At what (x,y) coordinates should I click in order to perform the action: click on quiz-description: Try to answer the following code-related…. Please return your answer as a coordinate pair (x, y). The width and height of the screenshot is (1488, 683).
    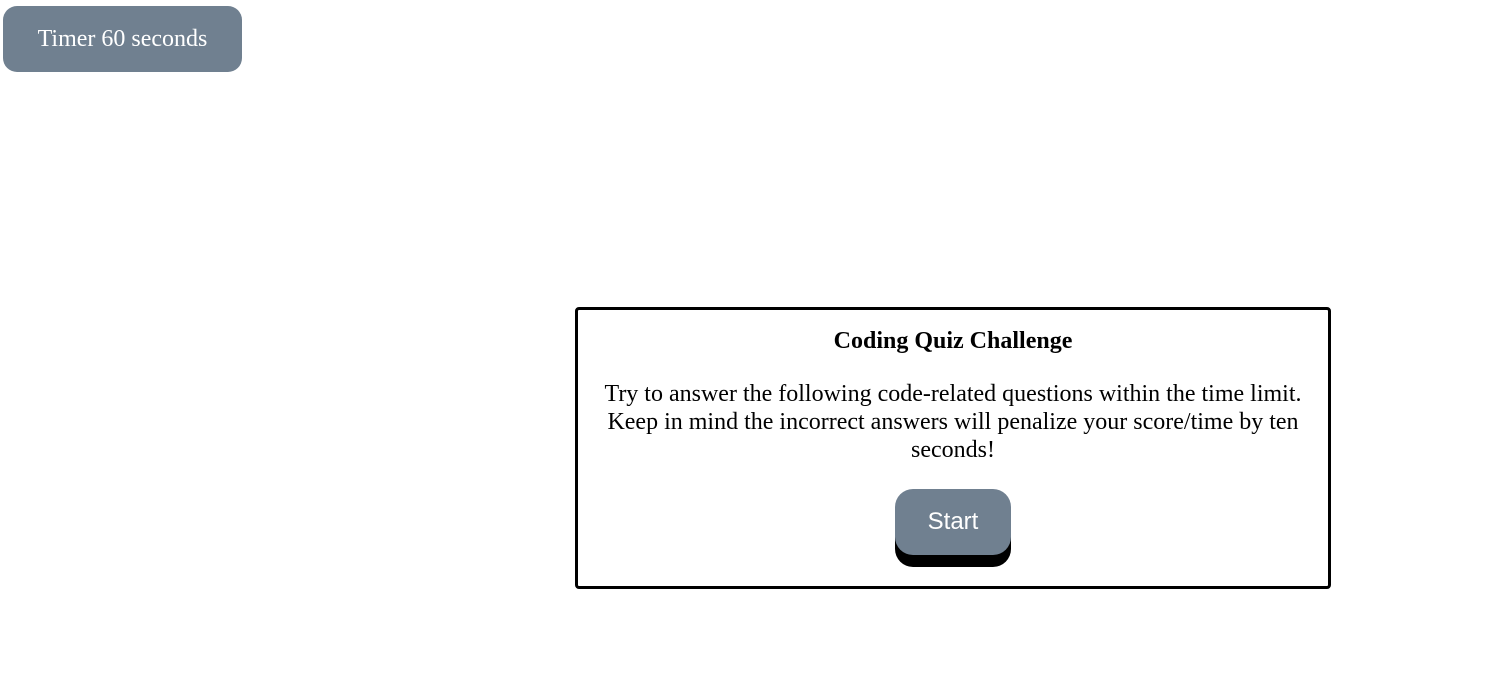
    Looking at the image, I should click on (953, 422).